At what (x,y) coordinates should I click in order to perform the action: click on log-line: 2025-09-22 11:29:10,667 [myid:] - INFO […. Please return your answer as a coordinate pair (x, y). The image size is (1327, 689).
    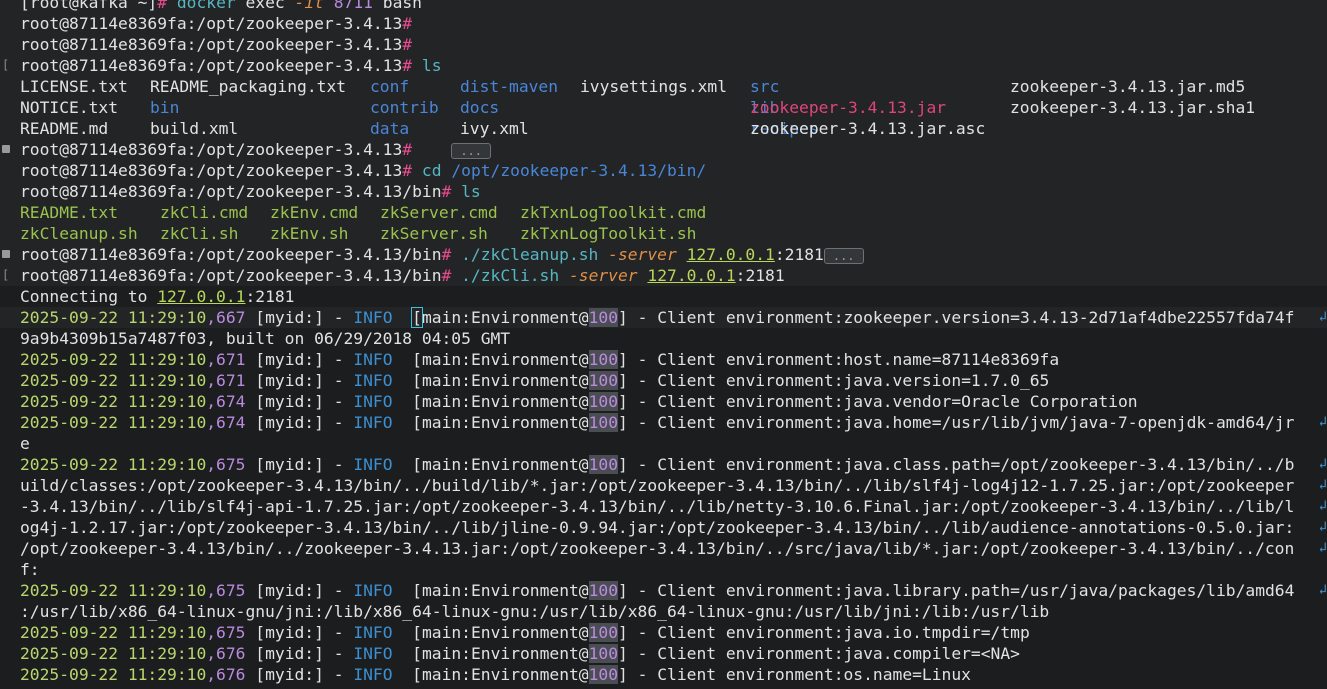
    Looking at the image, I should click on (663, 317).